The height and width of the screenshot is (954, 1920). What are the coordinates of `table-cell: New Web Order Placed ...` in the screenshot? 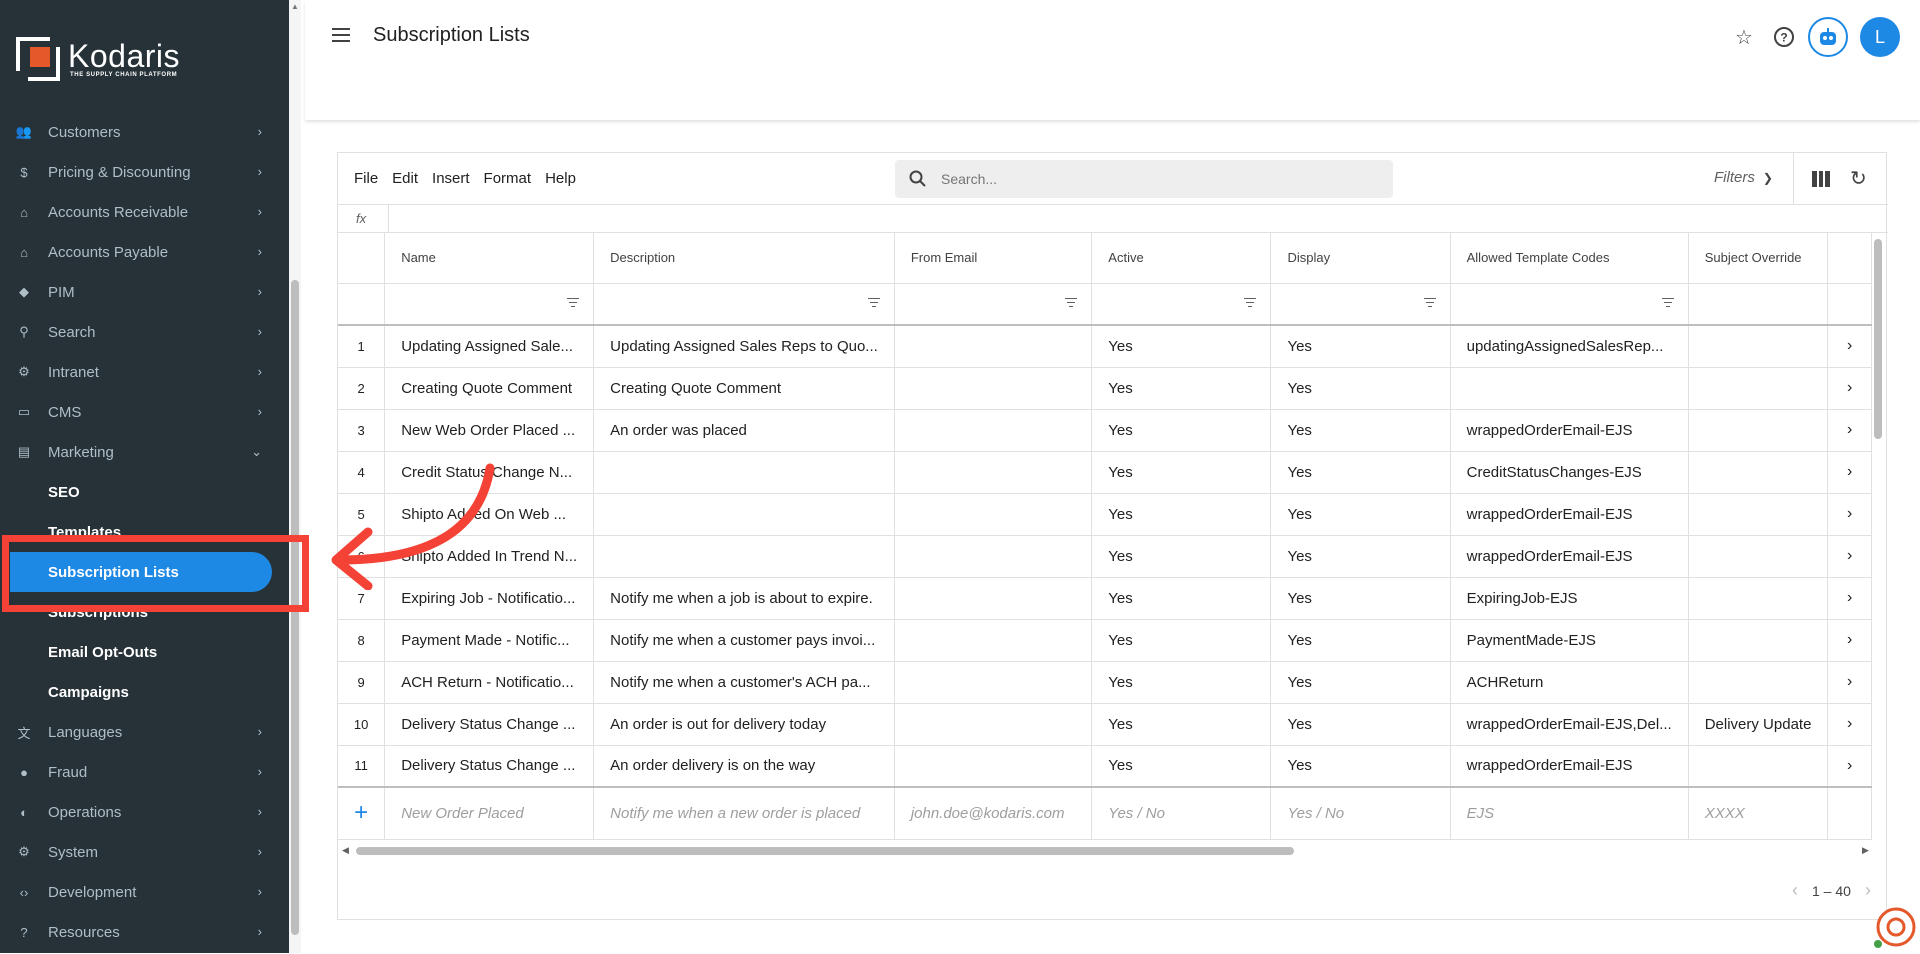 It's located at (489, 430).